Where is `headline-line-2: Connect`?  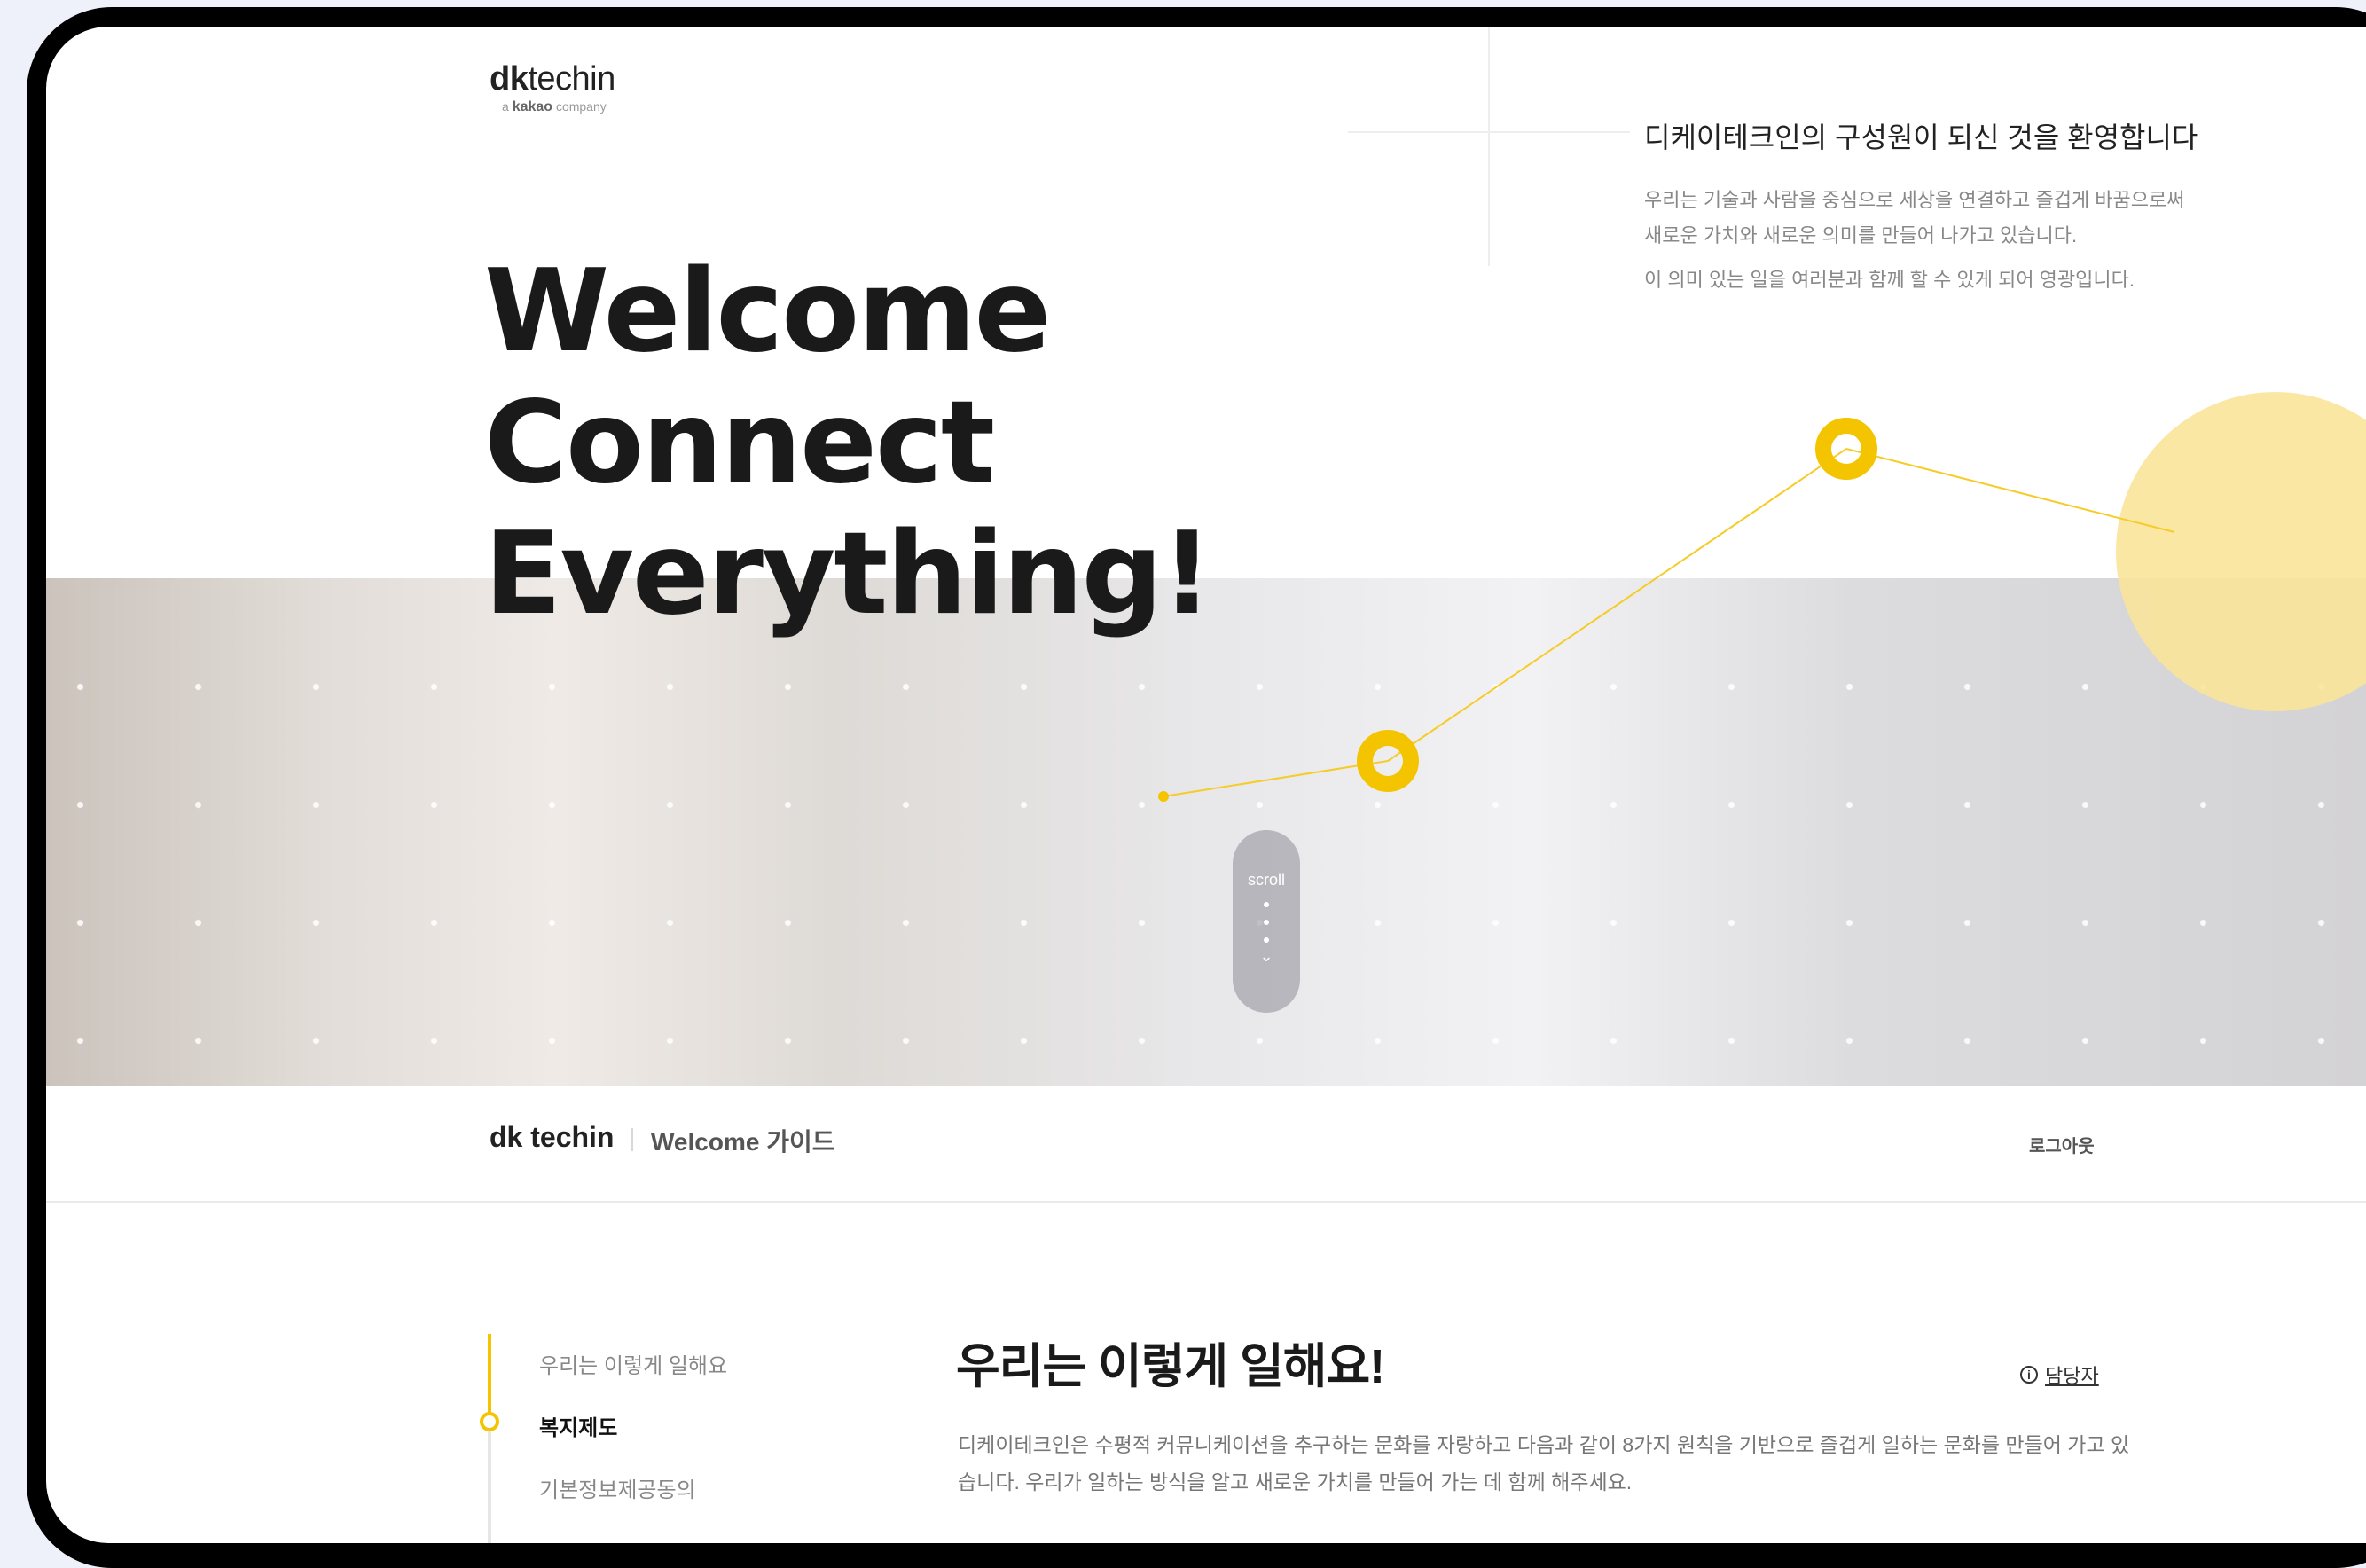 headline-line-2: Connect is located at coordinates (739, 443).